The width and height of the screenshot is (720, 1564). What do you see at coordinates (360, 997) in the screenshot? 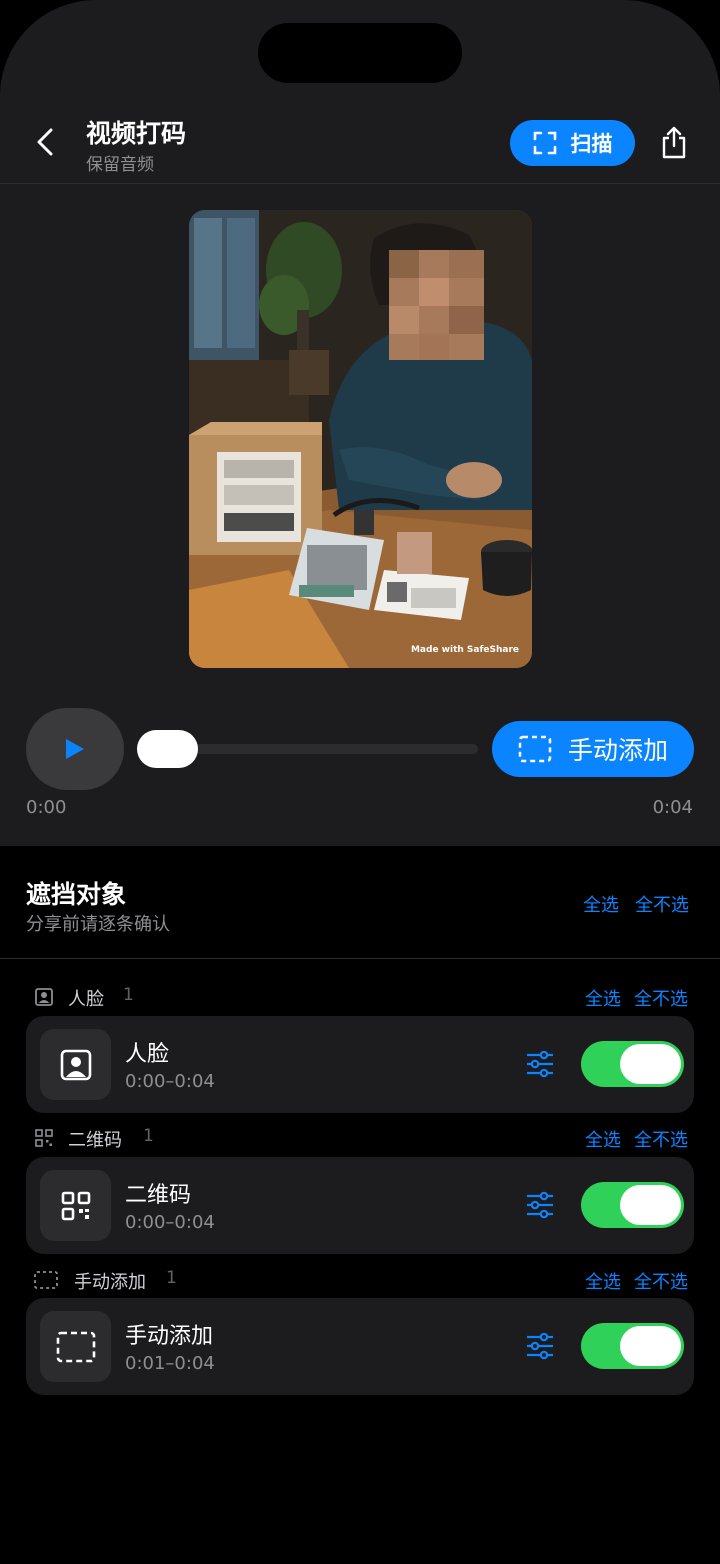
I see `group-header-face: 人脸 1 全选 全不选` at bounding box center [360, 997].